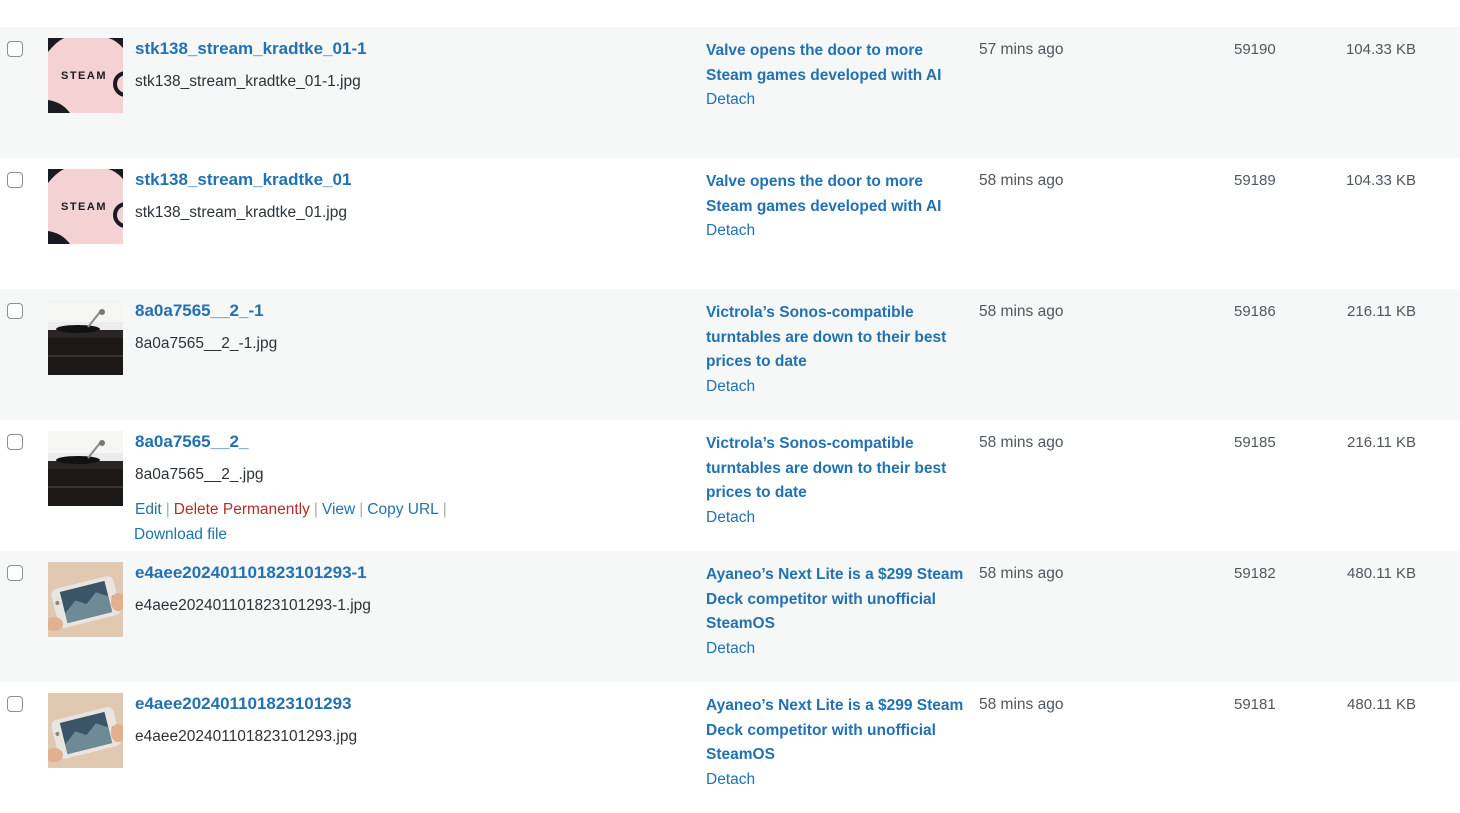 The width and height of the screenshot is (1460, 813). I want to click on media-filename: 8a0a7565__2_-1.jpg, so click(206, 343).